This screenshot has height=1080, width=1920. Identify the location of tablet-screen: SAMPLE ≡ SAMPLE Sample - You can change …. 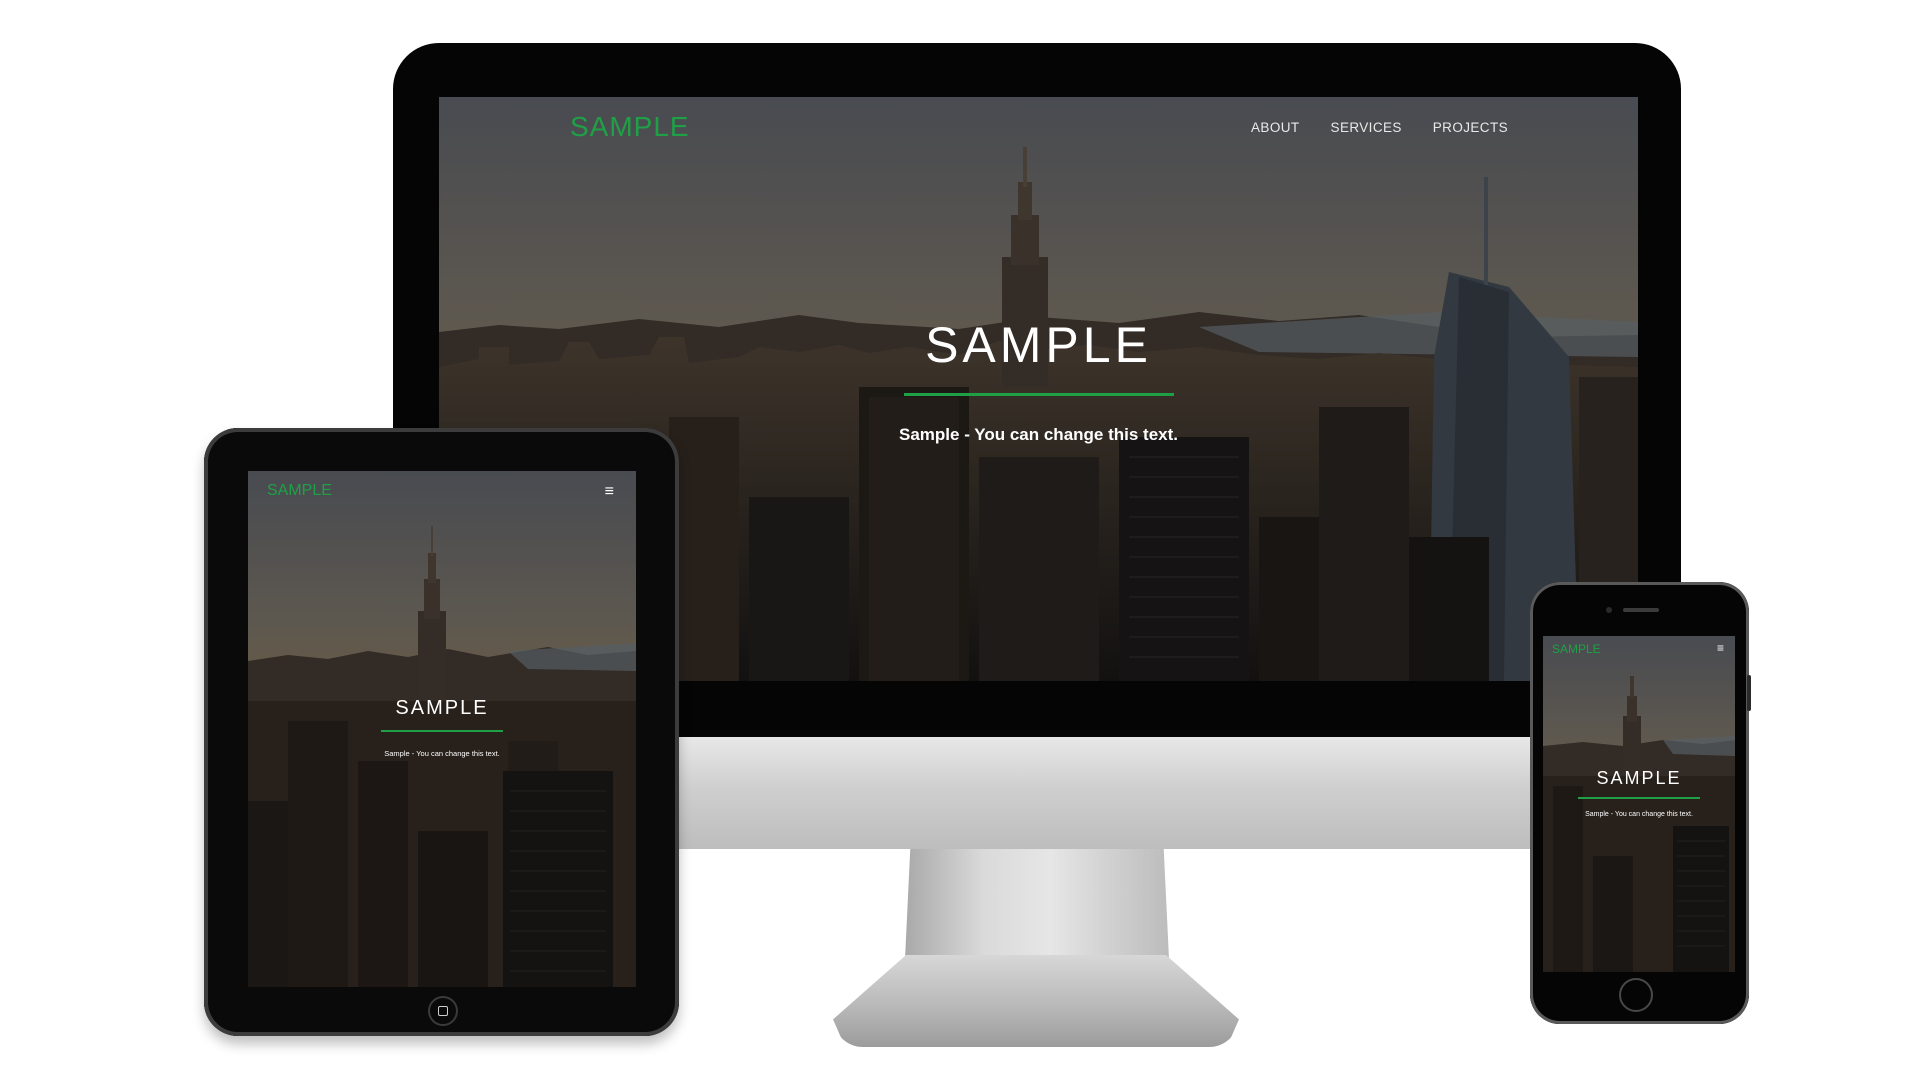
(442, 729).